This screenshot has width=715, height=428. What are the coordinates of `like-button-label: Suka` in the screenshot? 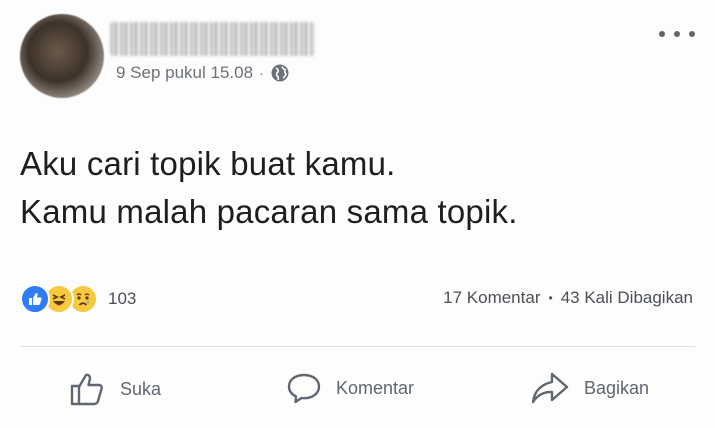 It's located at (141, 388).